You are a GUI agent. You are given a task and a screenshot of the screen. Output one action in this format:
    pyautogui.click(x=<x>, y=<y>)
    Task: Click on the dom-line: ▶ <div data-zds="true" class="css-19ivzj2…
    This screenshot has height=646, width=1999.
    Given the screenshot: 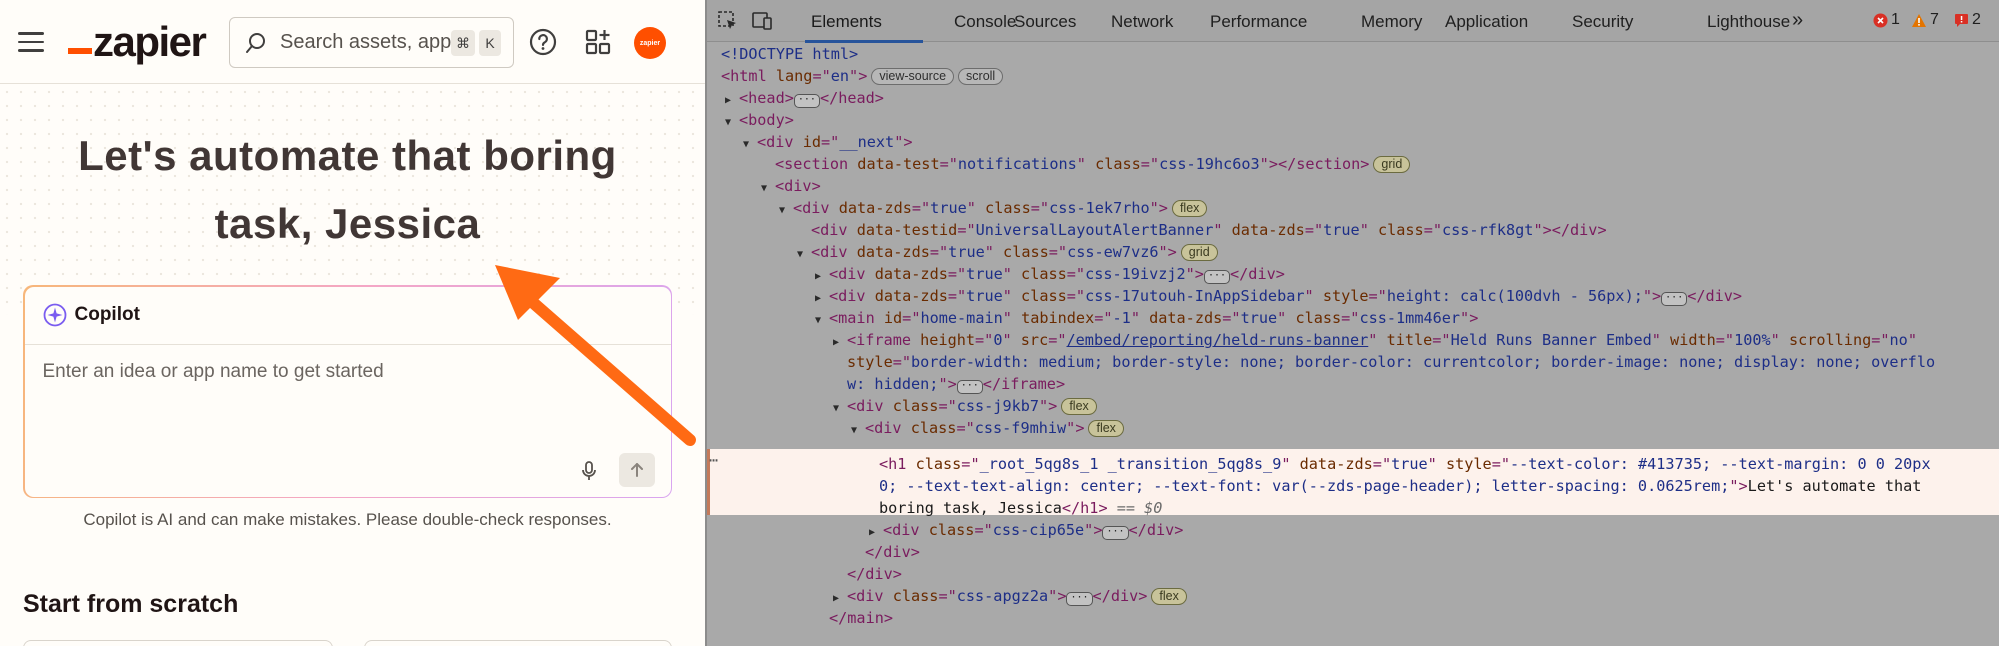 What is the action you would take?
    pyautogui.click(x=1050, y=274)
    